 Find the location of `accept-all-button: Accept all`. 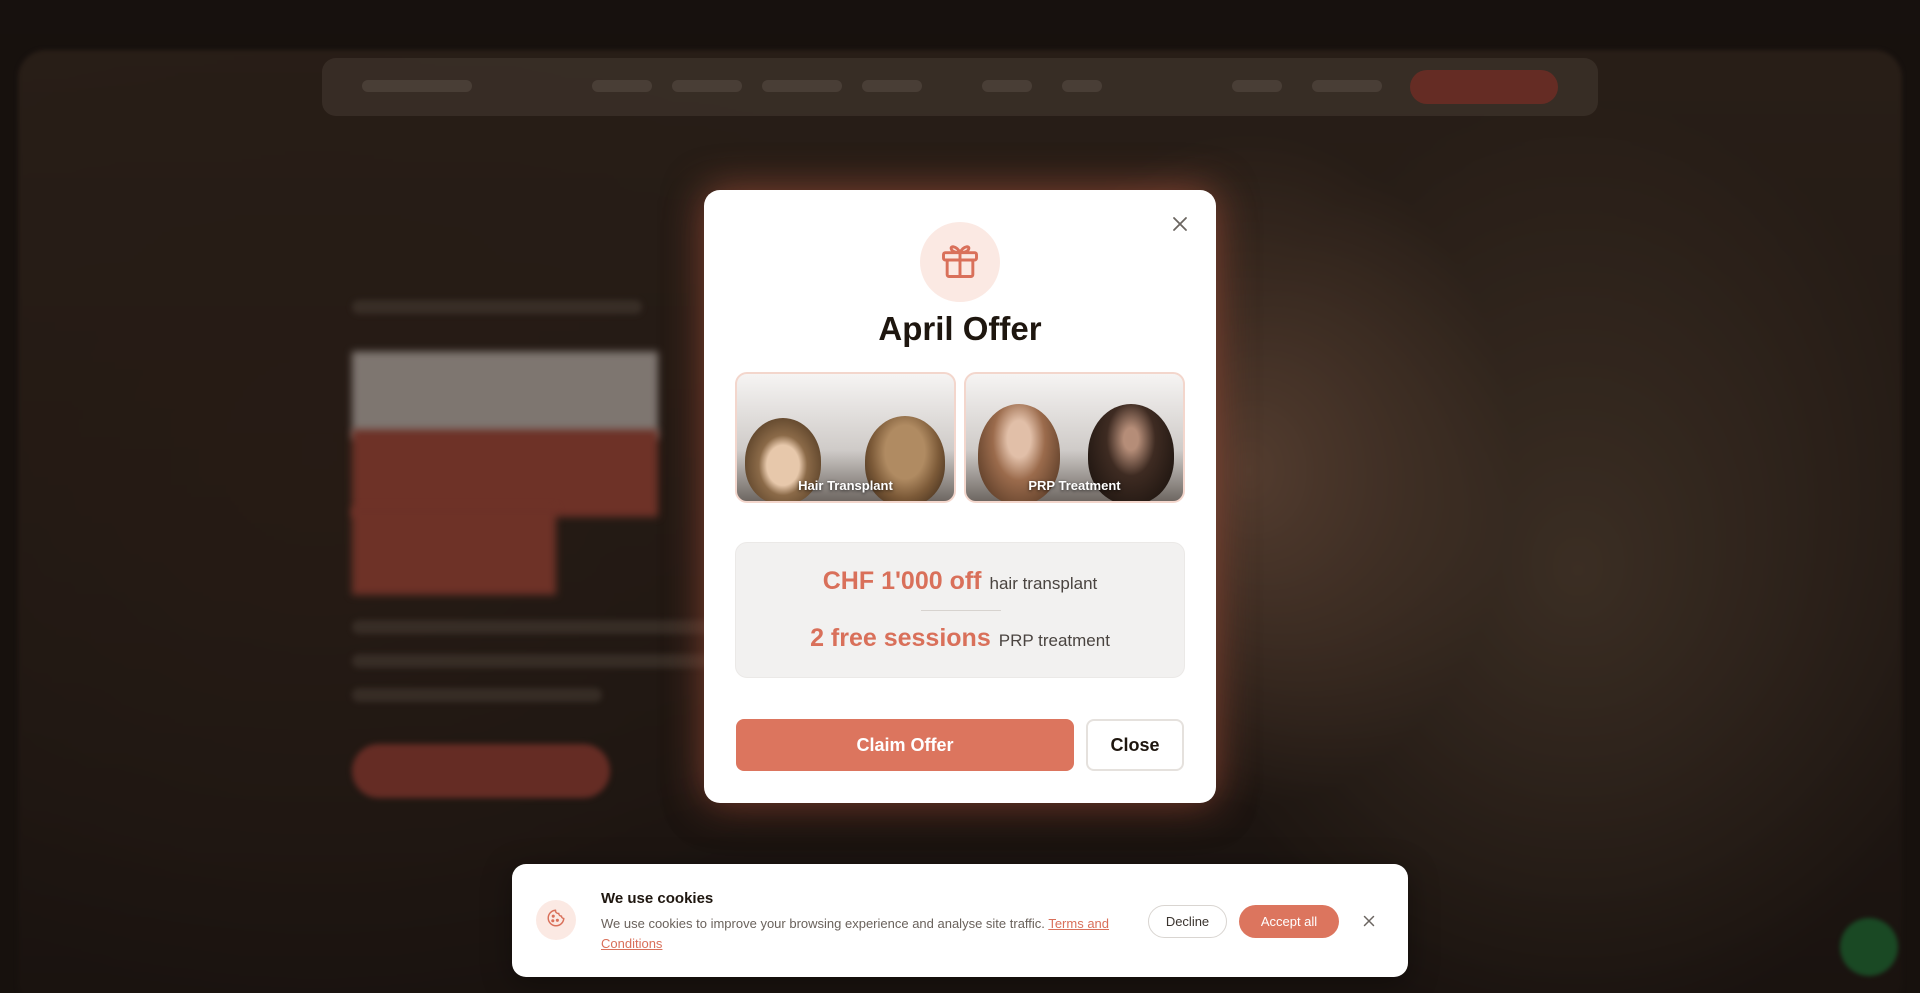

accept-all-button: Accept all is located at coordinates (1289, 921).